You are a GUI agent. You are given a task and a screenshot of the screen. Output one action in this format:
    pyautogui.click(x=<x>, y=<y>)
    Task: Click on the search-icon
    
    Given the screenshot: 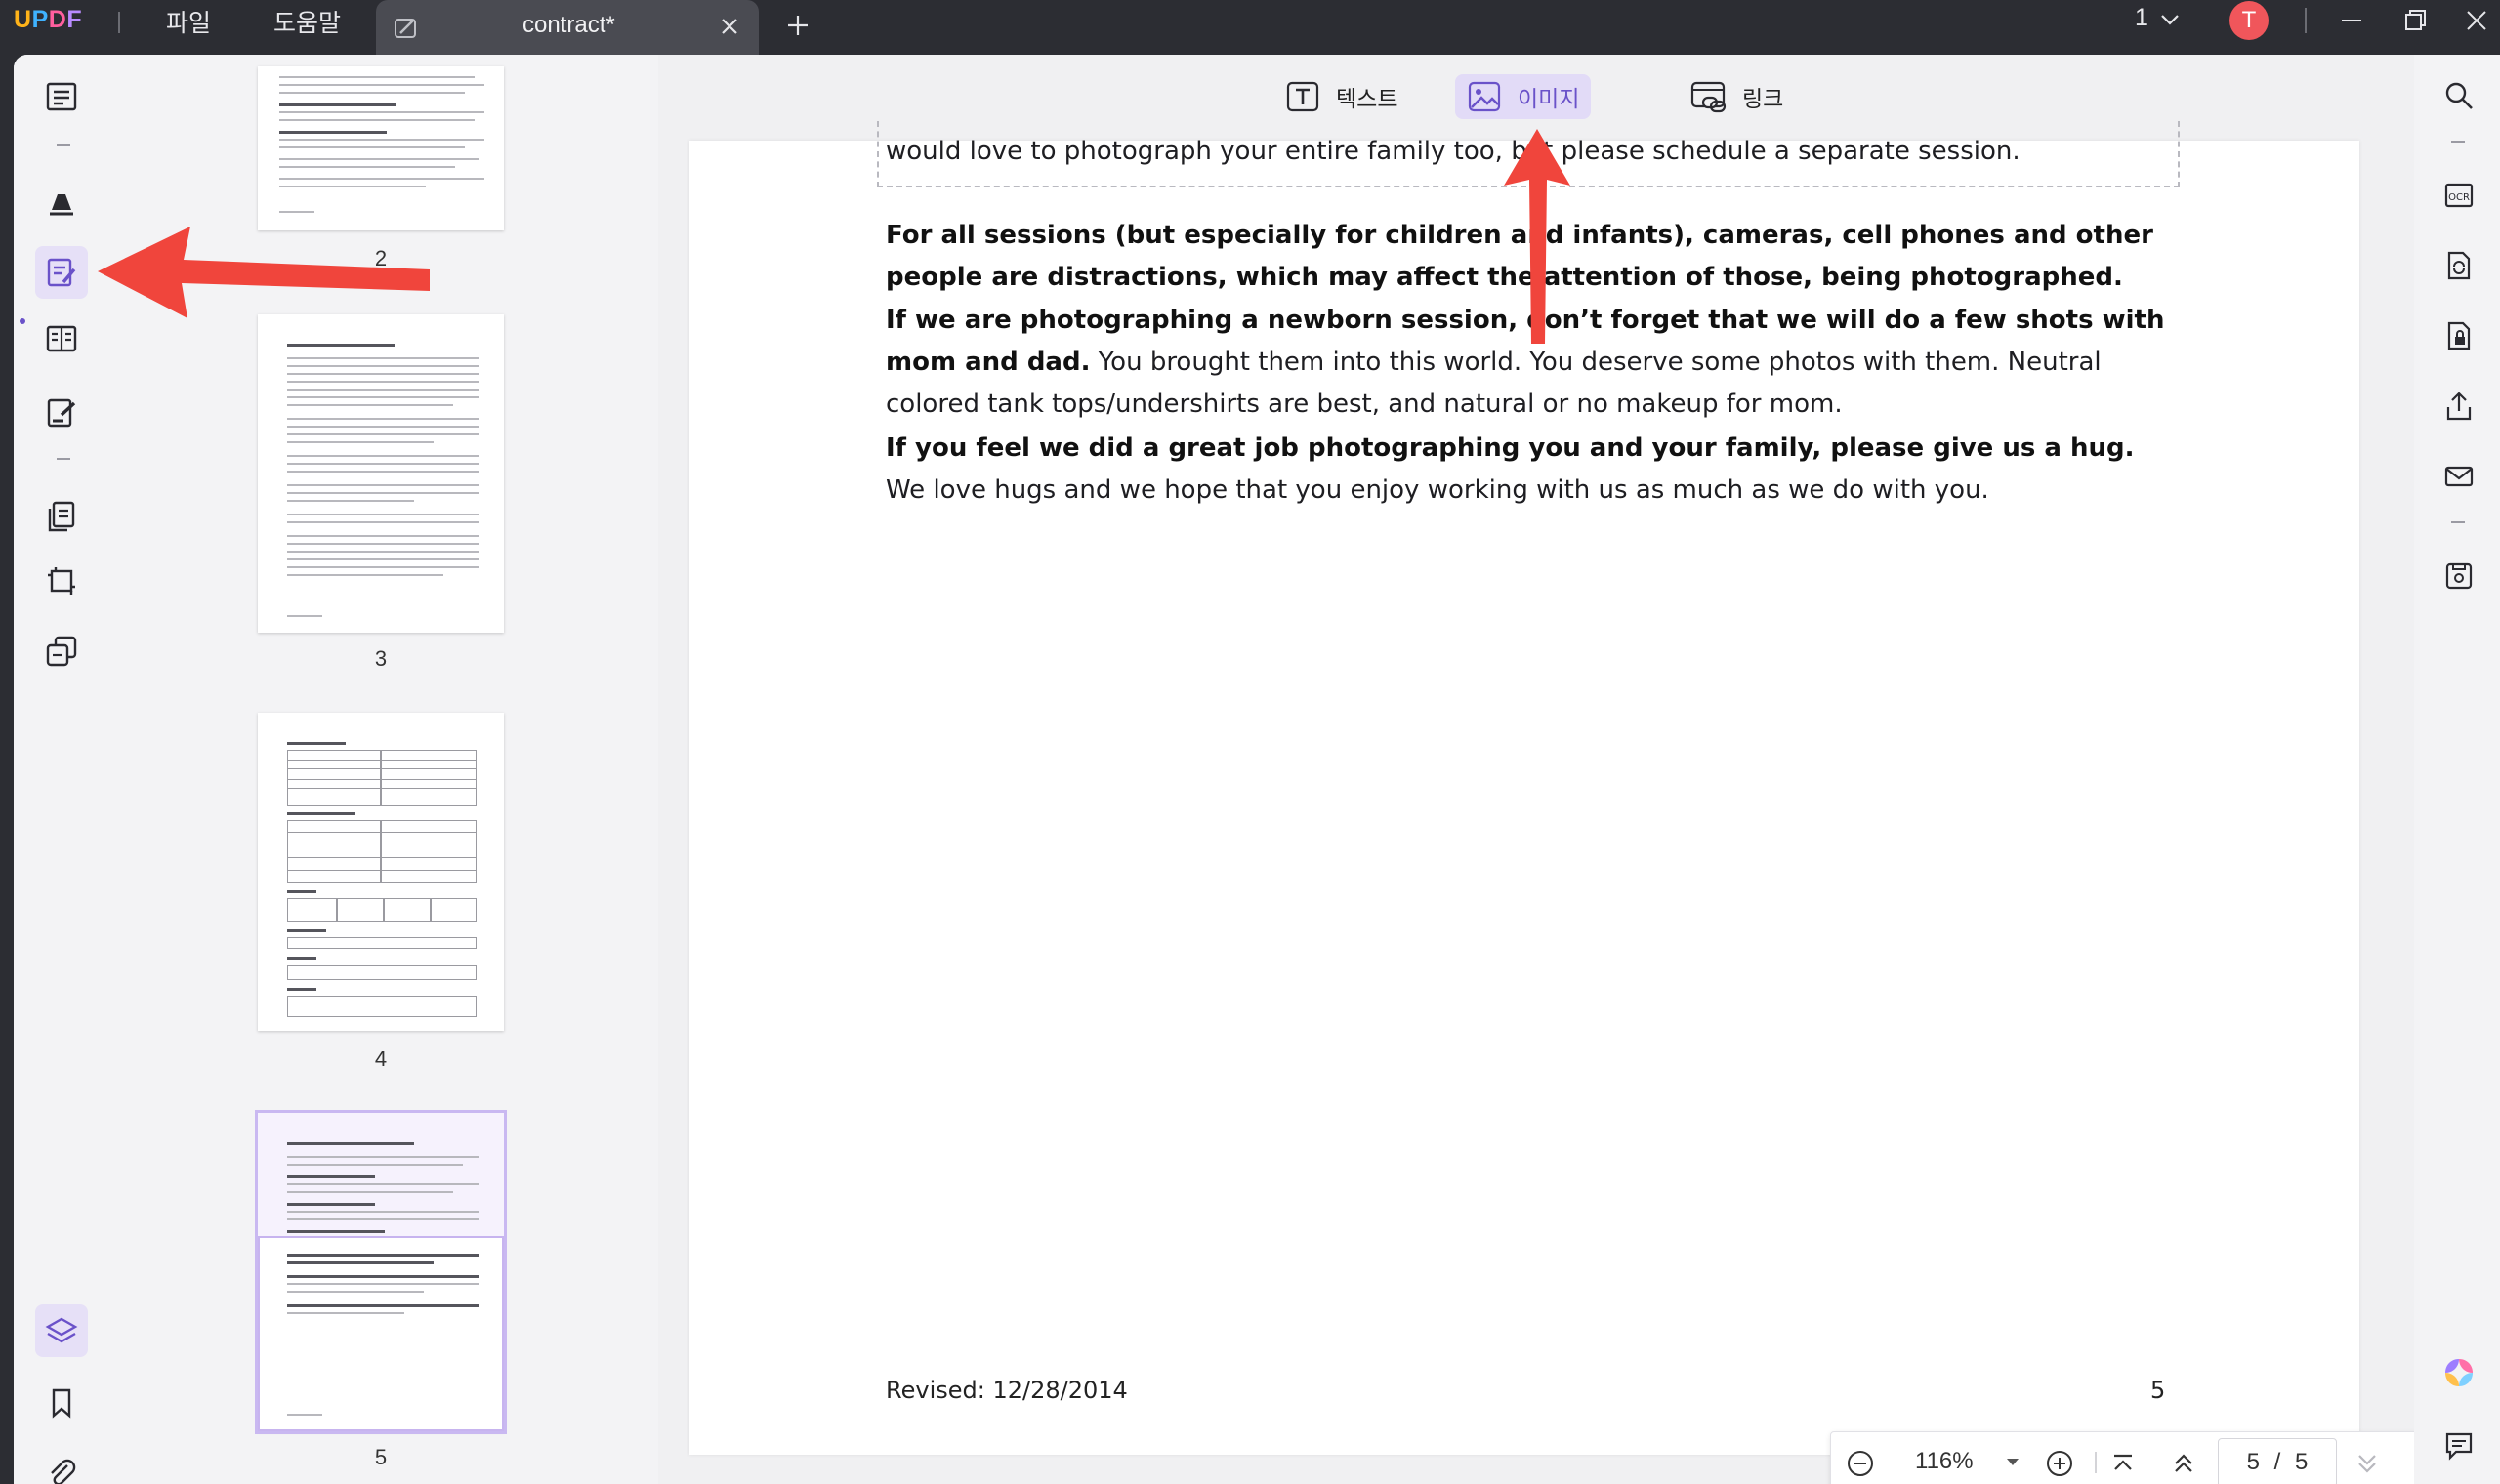 What is the action you would take?
    pyautogui.click(x=2459, y=96)
    